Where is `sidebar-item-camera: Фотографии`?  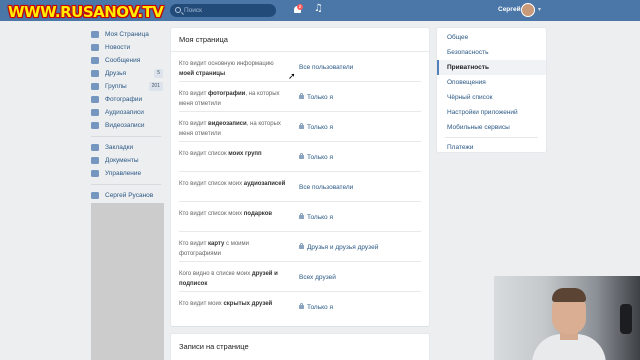
sidebar-item-camera: Фотографии is located at coordinates (127, 99).